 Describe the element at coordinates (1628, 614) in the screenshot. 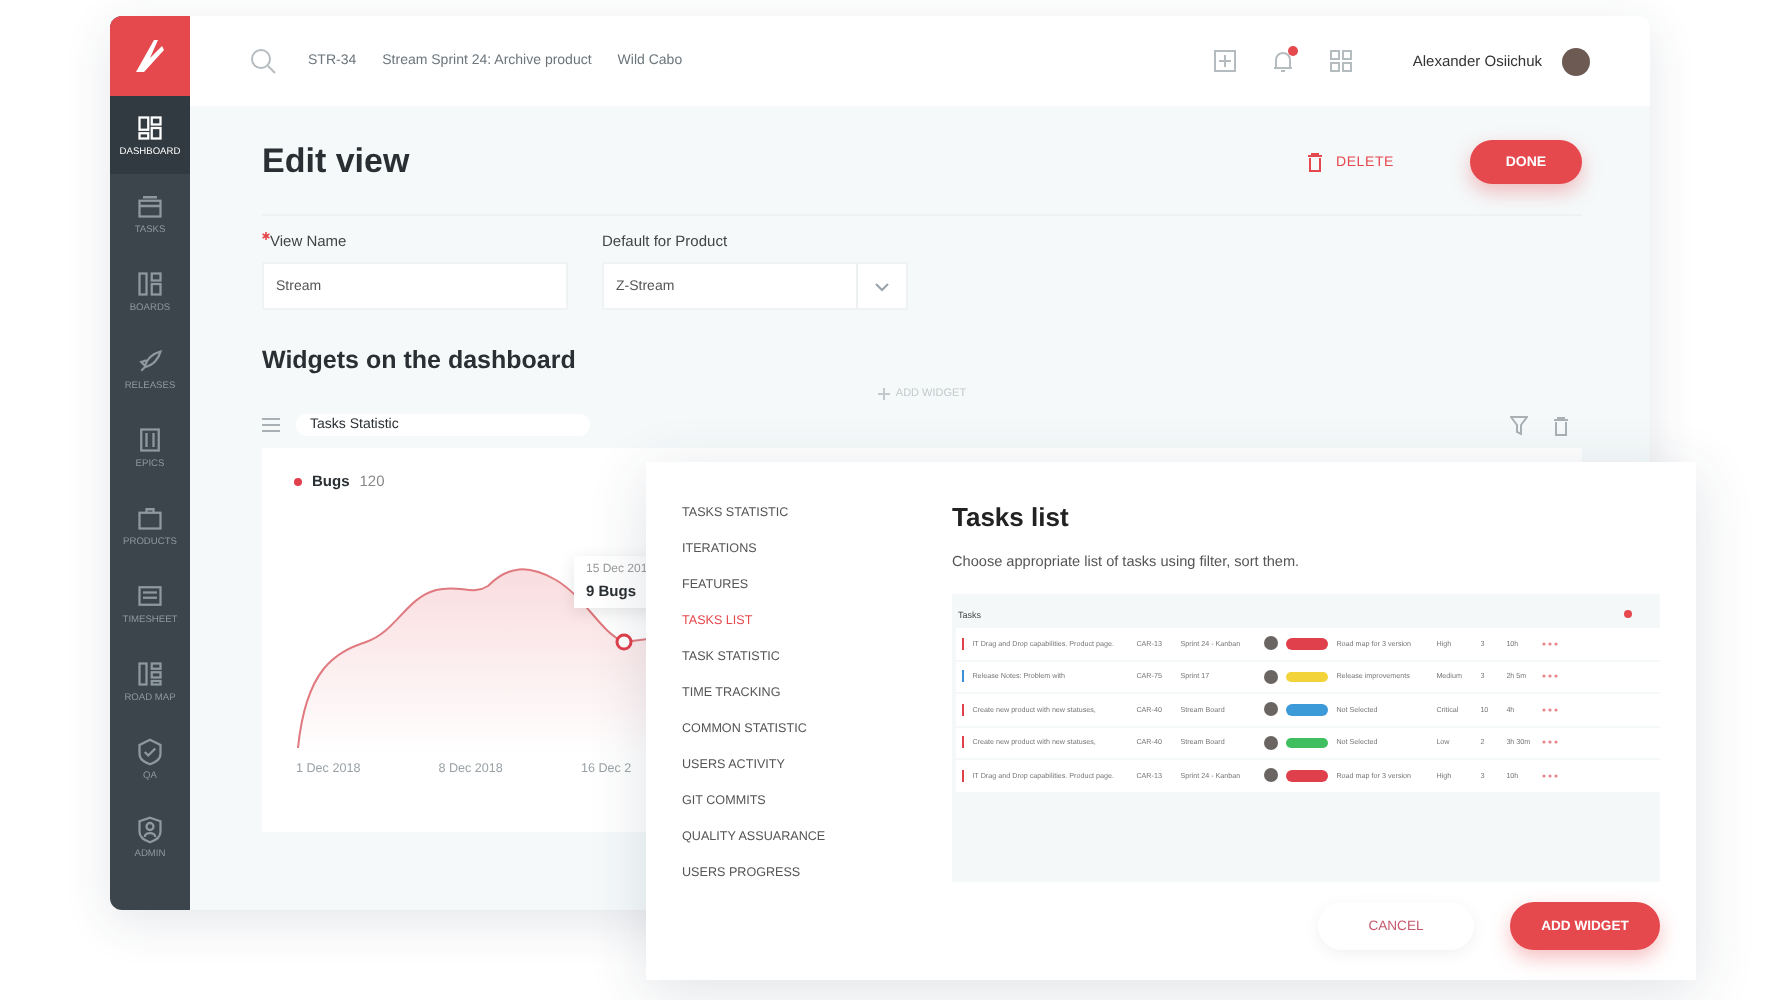

I see `notification-dot` at that location.